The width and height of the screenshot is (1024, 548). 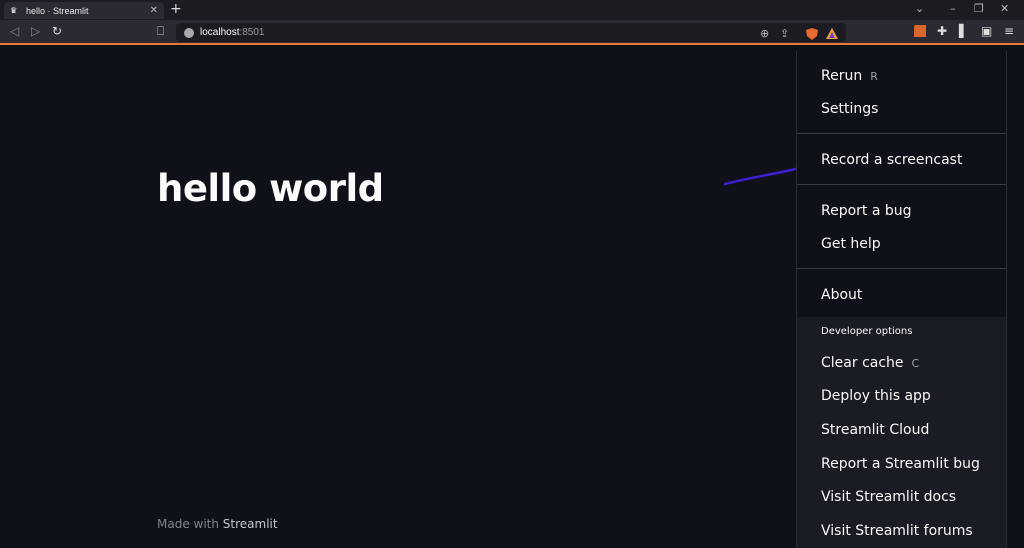 What do you see at coordinates (842, 76) in the screenshot?
I see `rerun-label: Rerun` at bounding box center [842, 76].